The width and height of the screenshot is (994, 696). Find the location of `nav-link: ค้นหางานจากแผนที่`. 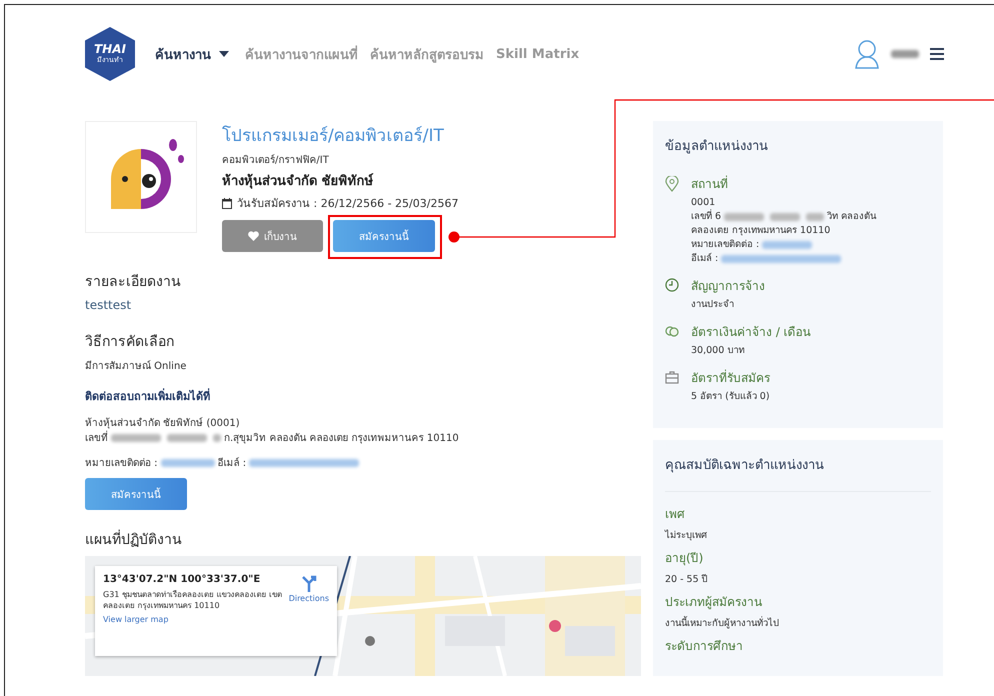

nav-link: ค้นหางานจากแผนที่ is located at coordinates (301, 54).